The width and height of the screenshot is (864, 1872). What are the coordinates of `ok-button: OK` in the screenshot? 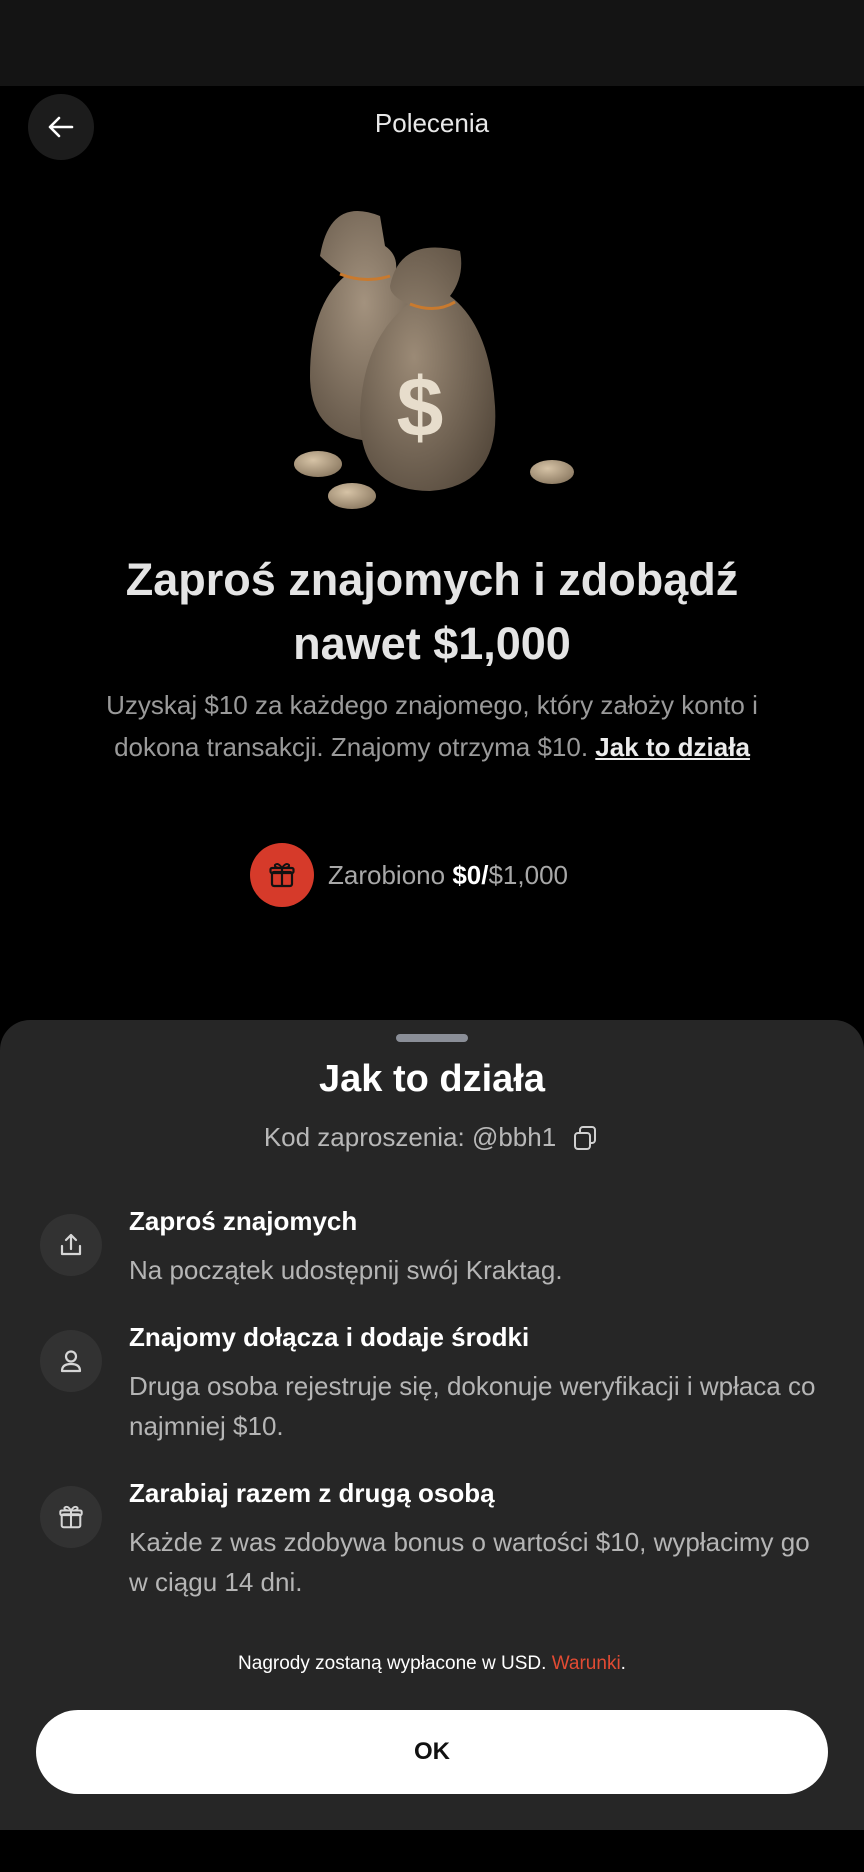 It's located at (432, 1752).